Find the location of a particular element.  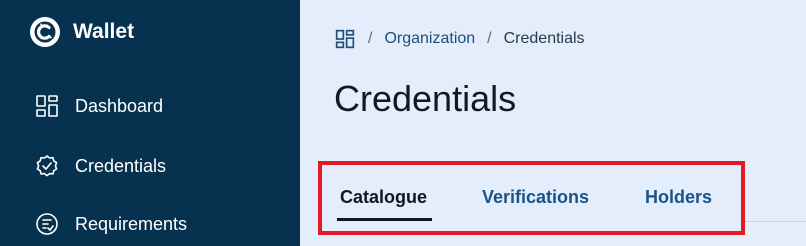

requirements-icon is located at coordinates (47, 224).